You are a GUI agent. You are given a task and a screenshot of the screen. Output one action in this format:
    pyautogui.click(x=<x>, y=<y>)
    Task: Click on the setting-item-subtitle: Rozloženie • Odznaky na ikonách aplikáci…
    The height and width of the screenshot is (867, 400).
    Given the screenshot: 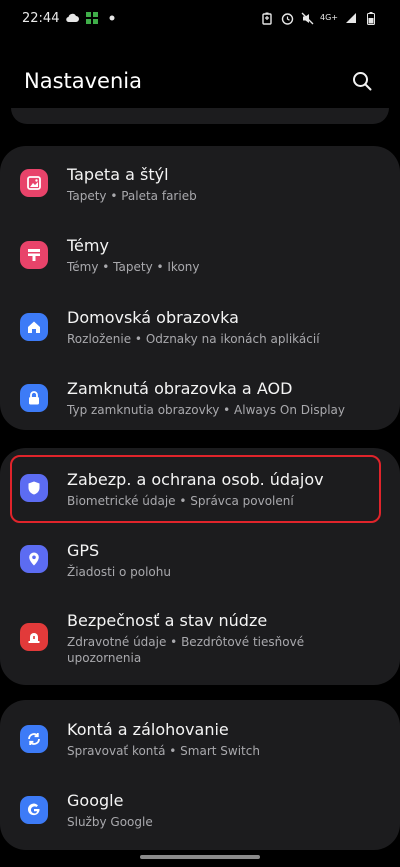 What is the action you would take?
    pyautogui.click(x=193, y=339)
    